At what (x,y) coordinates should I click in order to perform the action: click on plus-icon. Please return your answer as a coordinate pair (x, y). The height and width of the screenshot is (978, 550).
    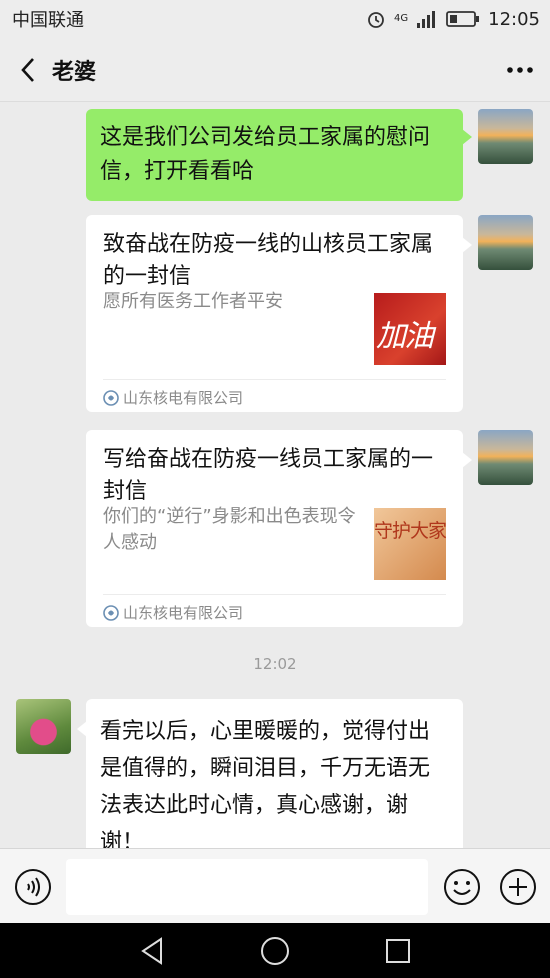
    Looking at the image, I should click on (518, 887).